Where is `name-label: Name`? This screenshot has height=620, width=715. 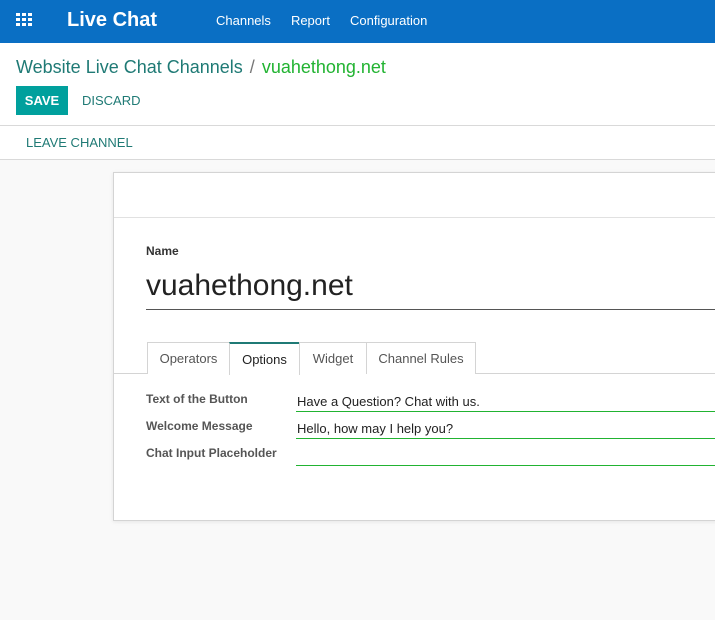
name-label: Name is located at coordinates (162, 251).